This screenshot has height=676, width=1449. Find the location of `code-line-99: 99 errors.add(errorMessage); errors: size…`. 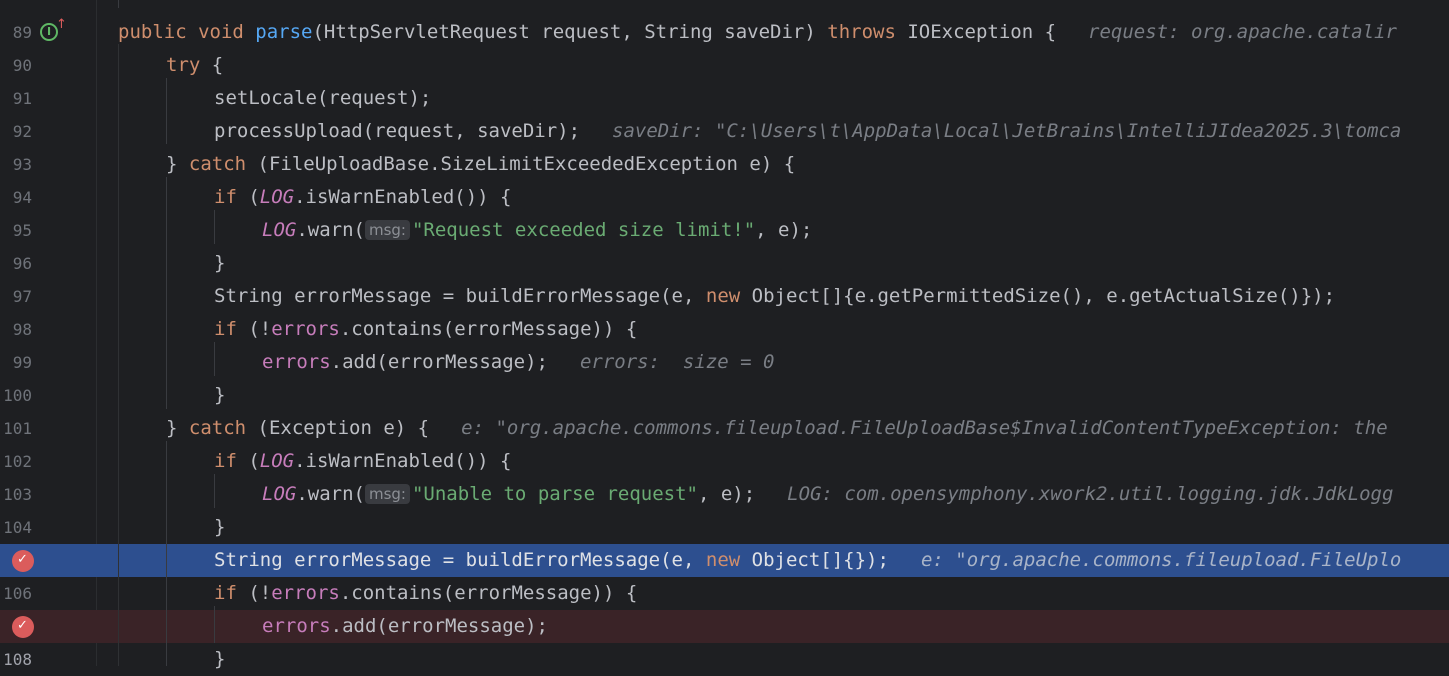

code-line-99: 99 errors.add(errorMessage); errors: size… is located at coordinates (724, 362).